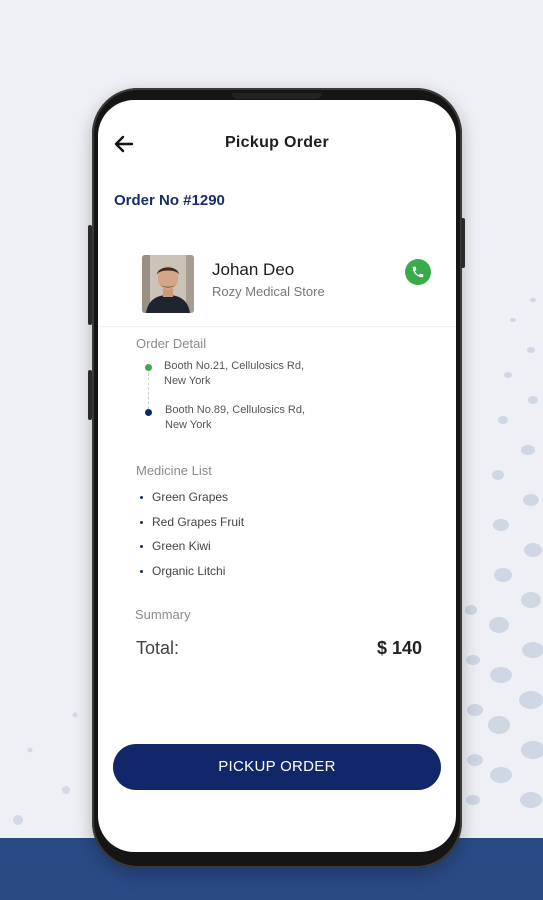 This screenshot has width=543, height=900. Describe the element at coordinates (163, 614) in the screenshot. I see `summary-label: Summary` at that location.